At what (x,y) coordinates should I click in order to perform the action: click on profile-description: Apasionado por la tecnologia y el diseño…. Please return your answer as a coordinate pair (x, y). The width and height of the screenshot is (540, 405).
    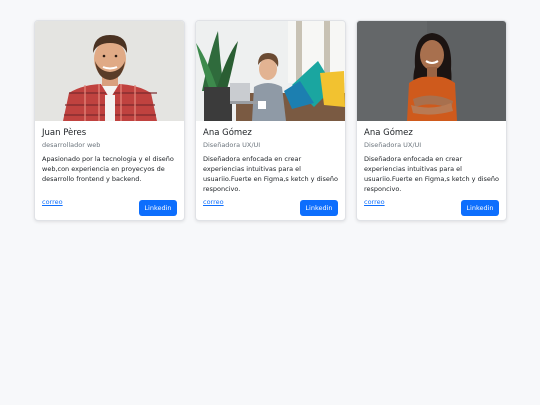
    Looking at the image, I should click on (108, 169).